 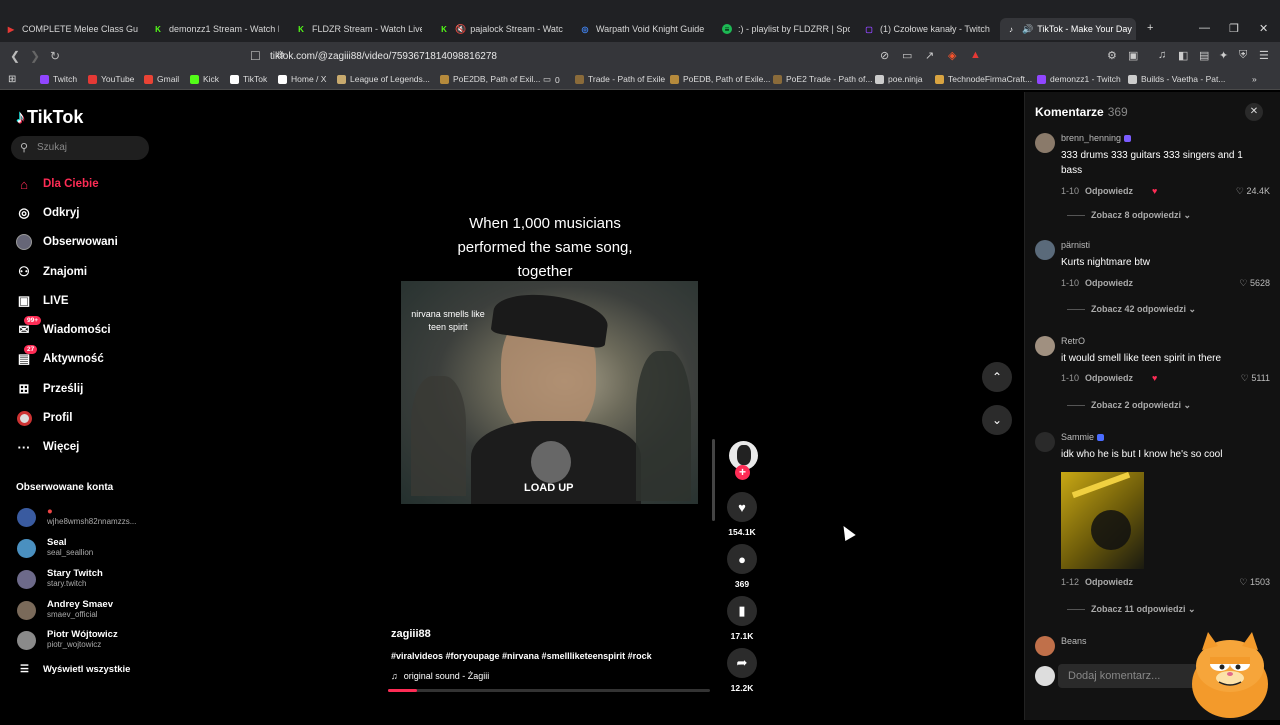 What do you see at coordinates (67, 242) in the screenshot?
I see `nav-obserwowani: Obserwowani` at bounding box center [67, 242].